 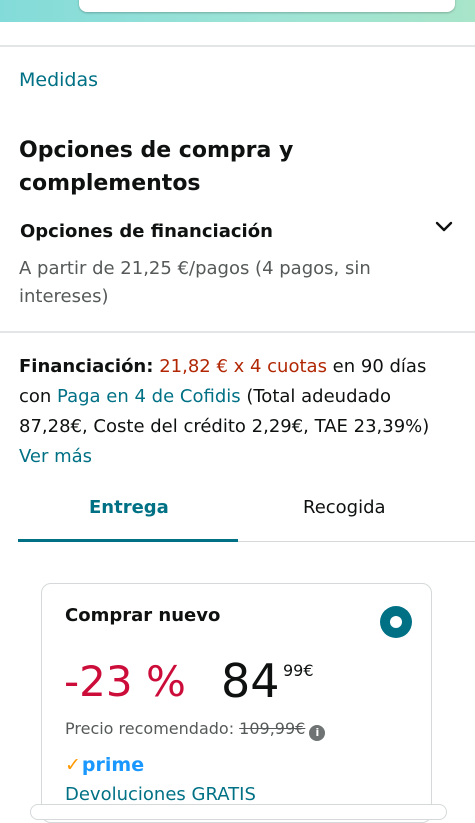 What do you see at coordinates (444, 227) in the screenshot?
I see `chevron-down-icon` at bounding box center [444, 227].